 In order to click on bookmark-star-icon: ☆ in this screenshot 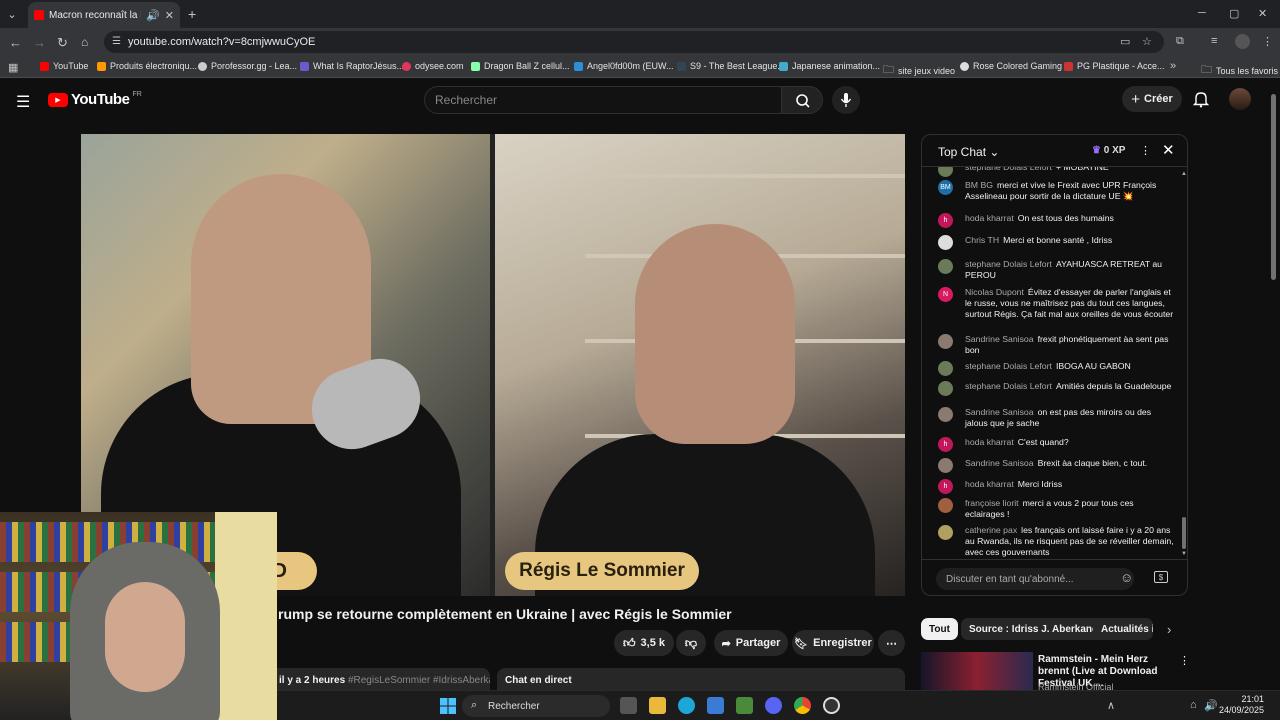, I will do `click(1147, 41)`.